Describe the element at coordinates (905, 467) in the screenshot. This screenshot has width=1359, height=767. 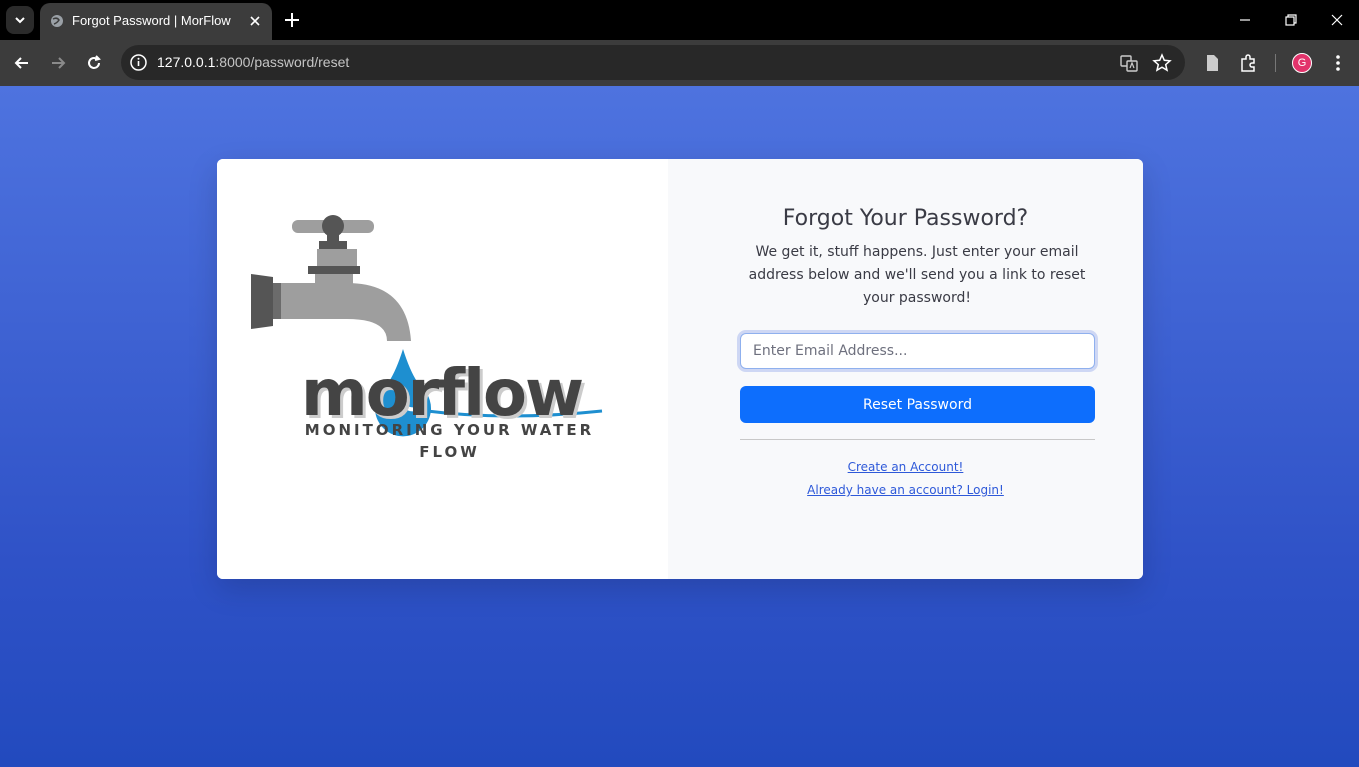
I see `create-account-link: Create an Account!` at that location.